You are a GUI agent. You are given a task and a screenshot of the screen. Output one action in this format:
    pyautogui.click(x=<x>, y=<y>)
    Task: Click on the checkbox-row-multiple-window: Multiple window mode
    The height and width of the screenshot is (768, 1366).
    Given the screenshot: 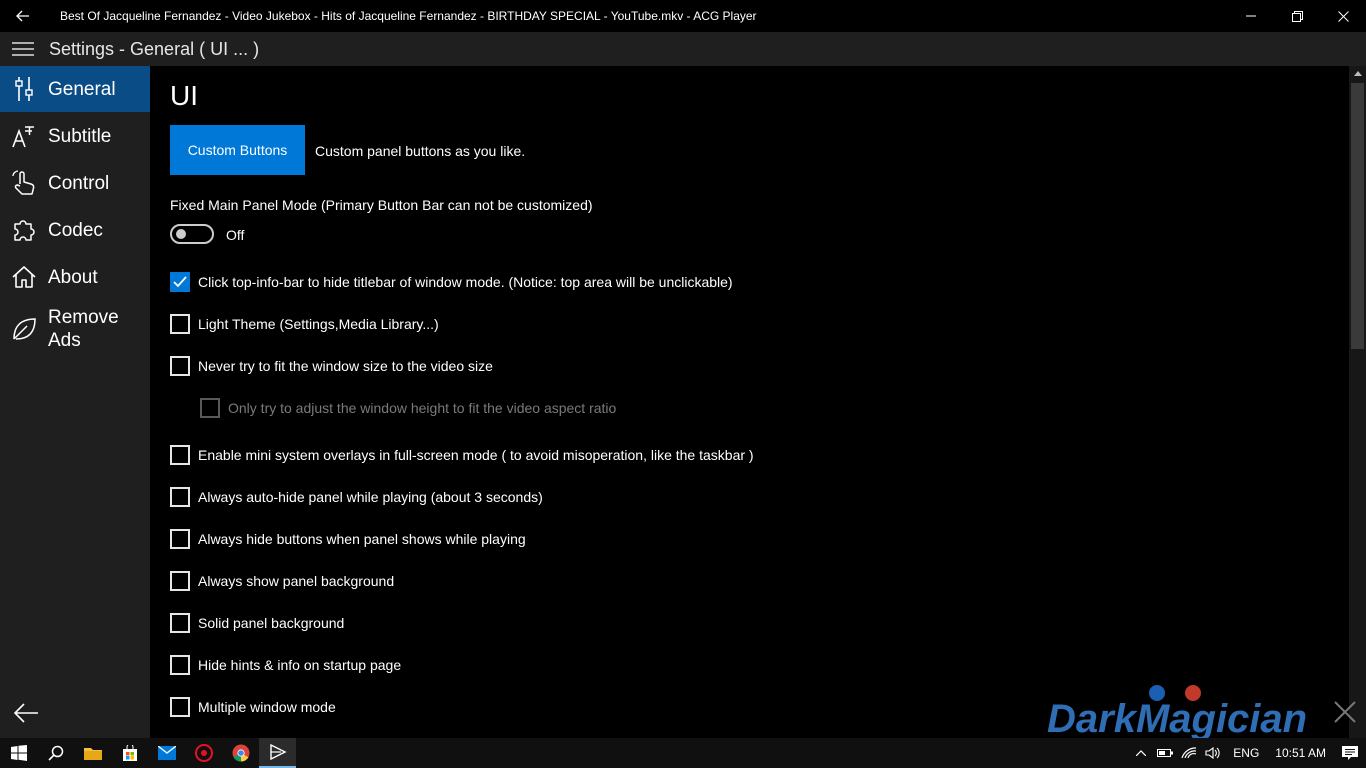 What is the action you would take?
    pyautogui.click(x=253, y=707)
    